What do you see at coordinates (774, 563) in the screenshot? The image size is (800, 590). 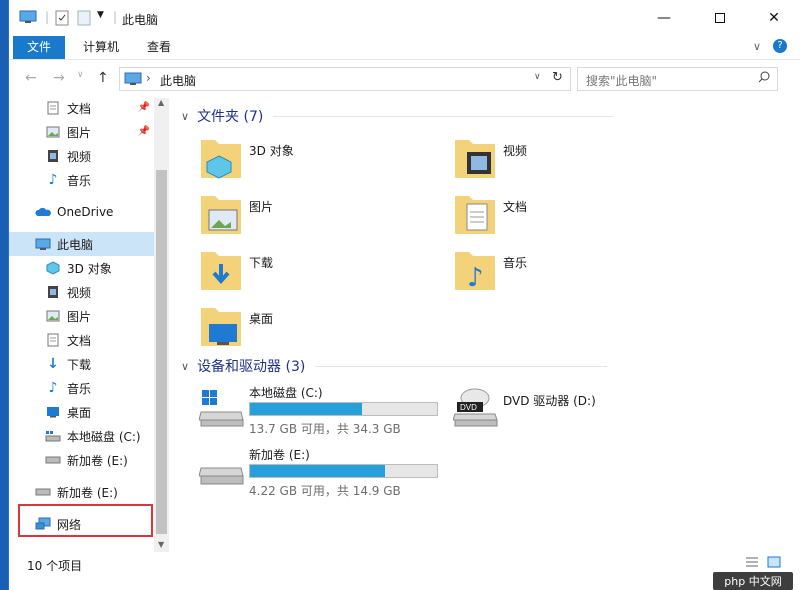 I see `large-icons-view-icon` at bounding box center [774, 563].